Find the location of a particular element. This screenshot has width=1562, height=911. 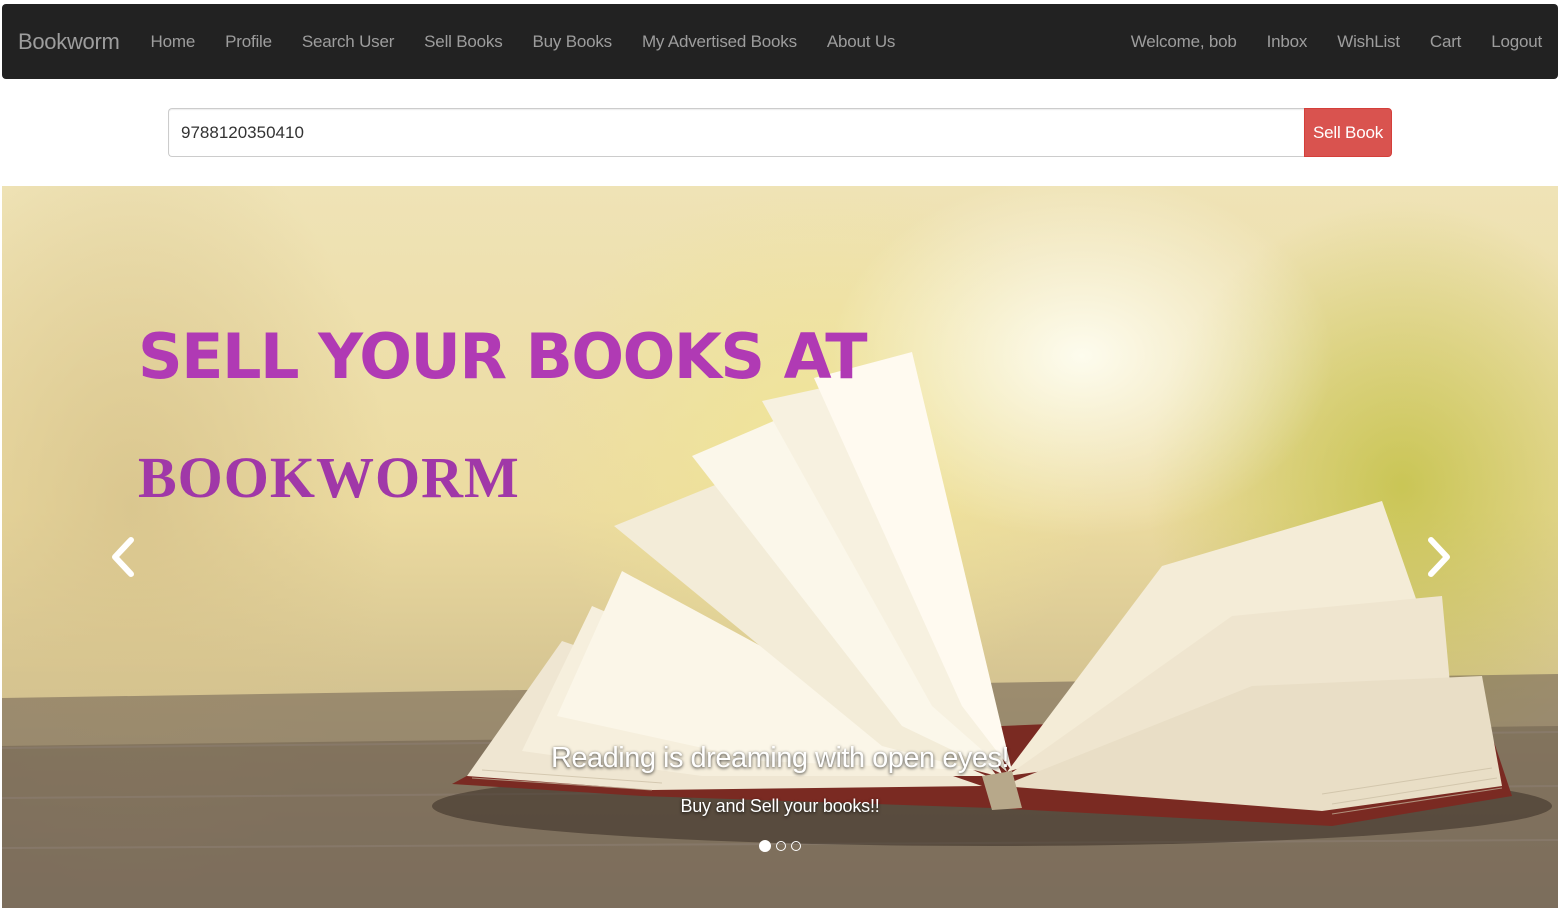

nav-sell-books: Sell Books is located at coordinates (463, 42).